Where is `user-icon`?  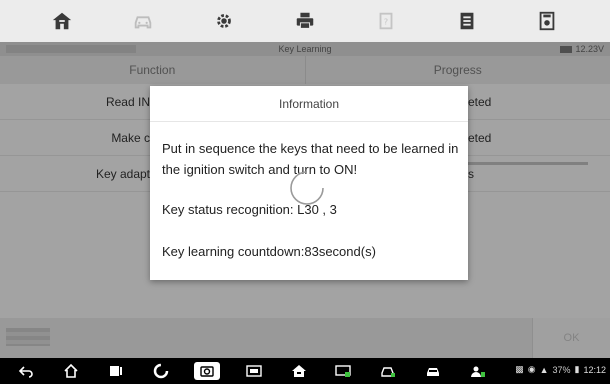
user-icon is located at coordinates (478, 371).